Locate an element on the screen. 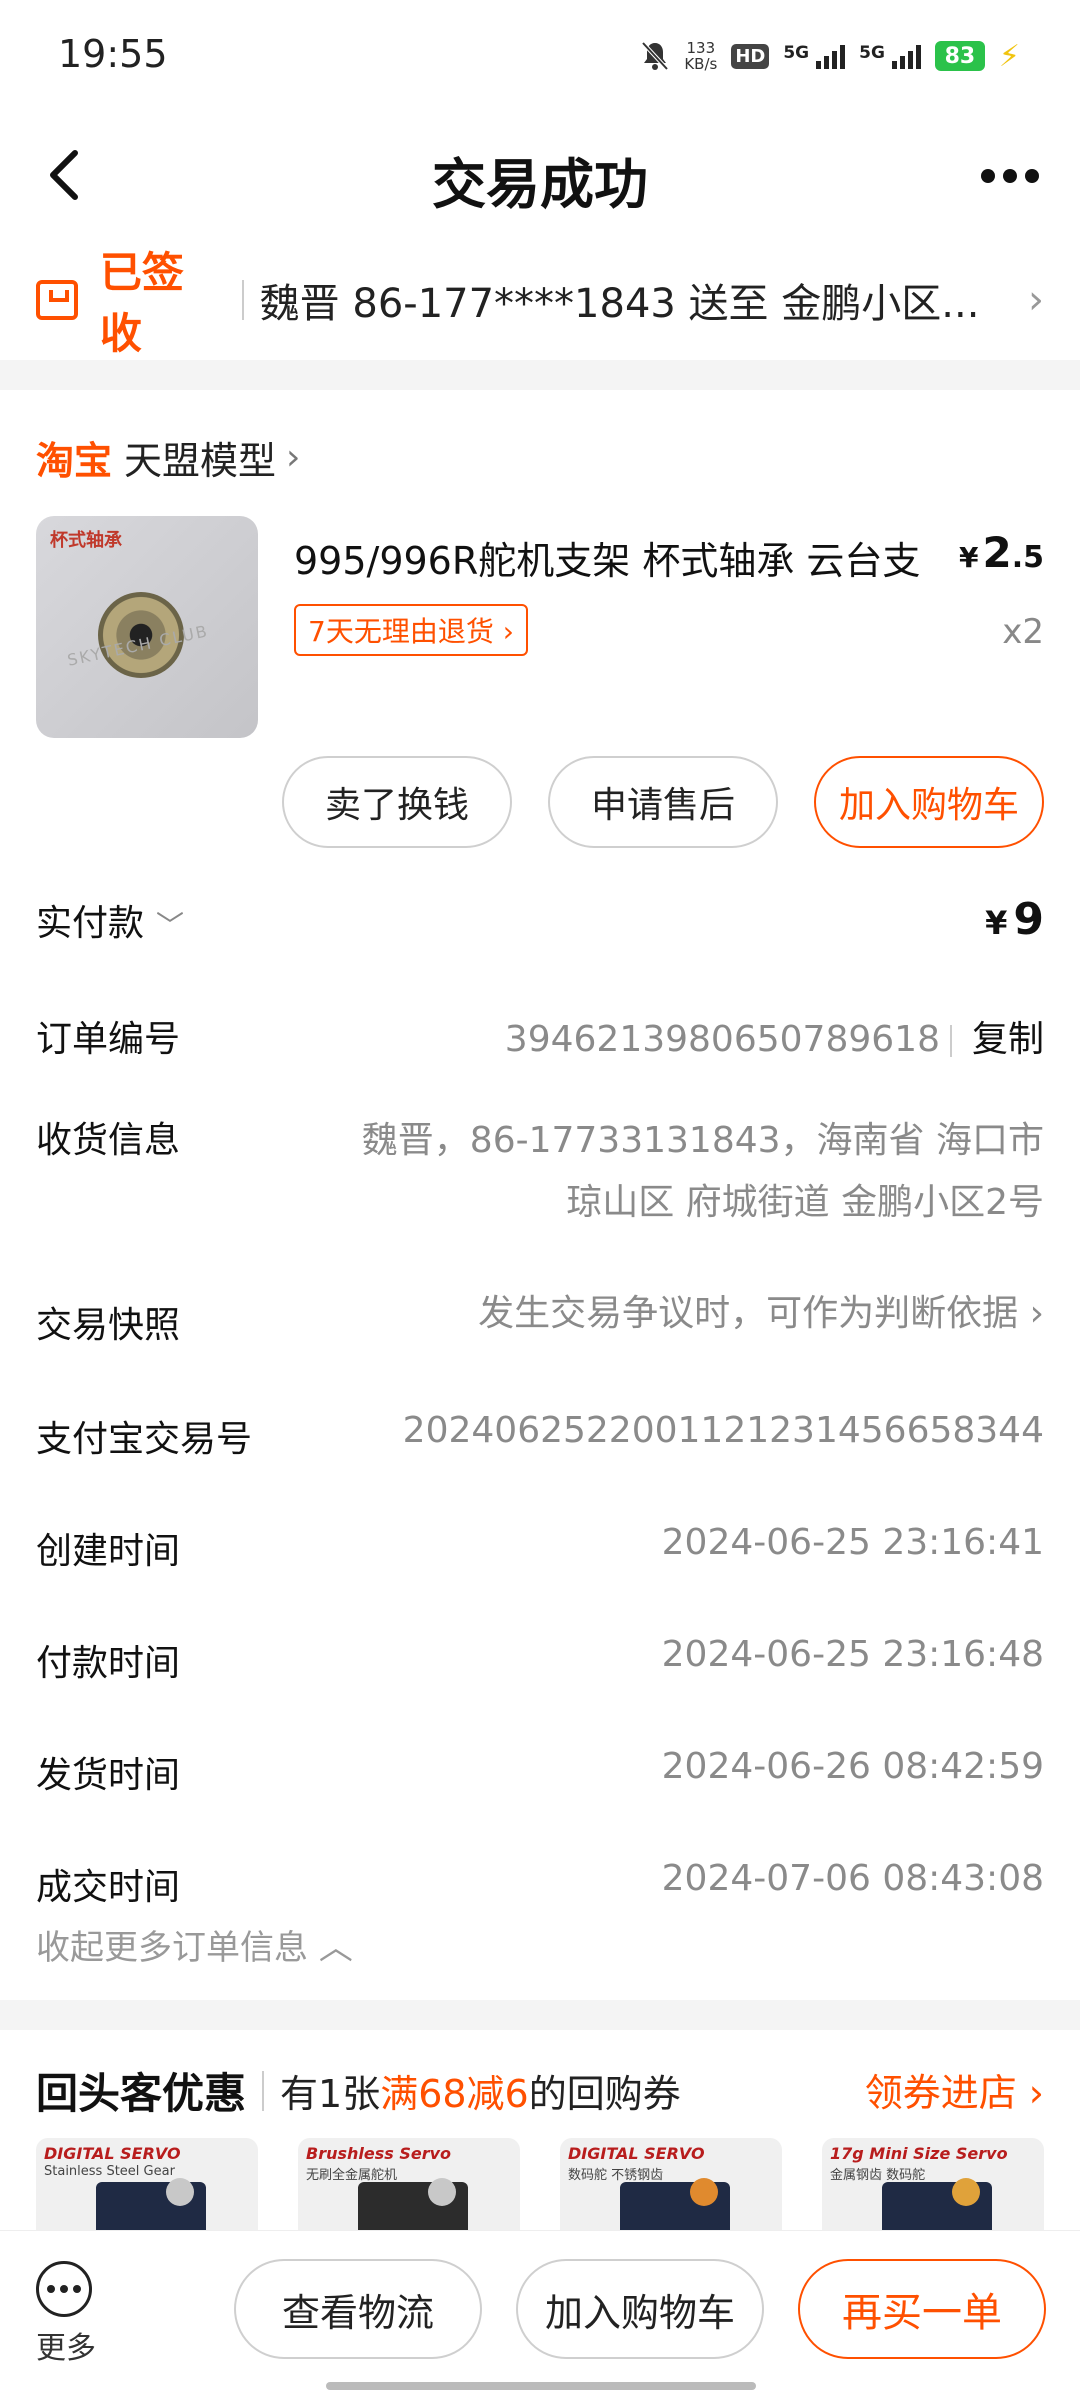 The width and height of the screenshot is (1080, 2400). after-sale-button: 申请售后 is located at coordinates (663, 802).